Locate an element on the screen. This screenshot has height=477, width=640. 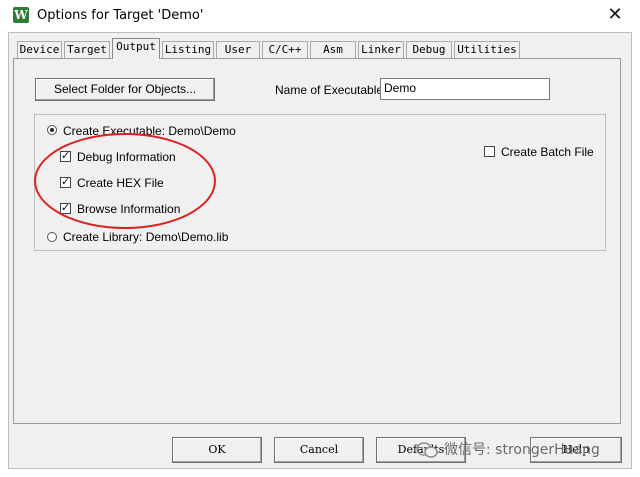
create-library-radio is located at coordinates (52, 237).